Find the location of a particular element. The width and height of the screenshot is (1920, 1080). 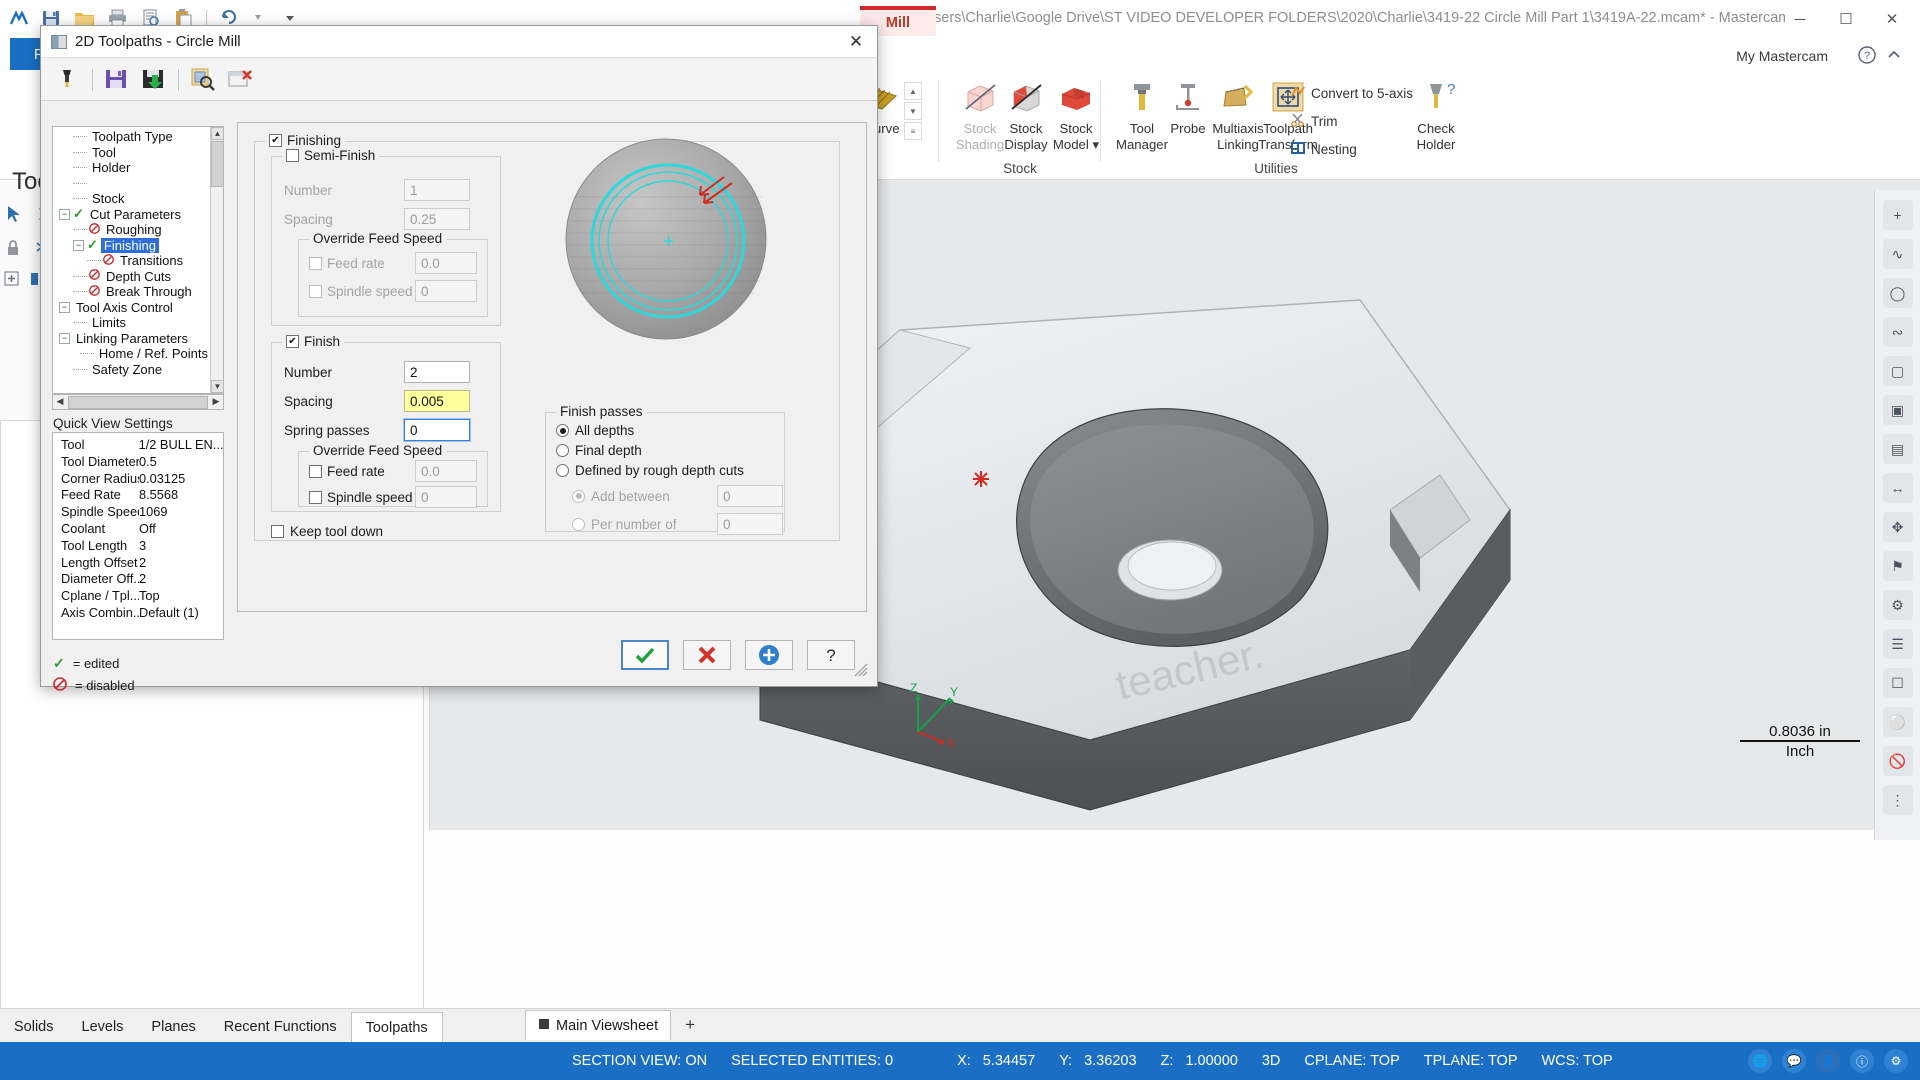

expand-tree-icon is located at coordinates (12, 281).